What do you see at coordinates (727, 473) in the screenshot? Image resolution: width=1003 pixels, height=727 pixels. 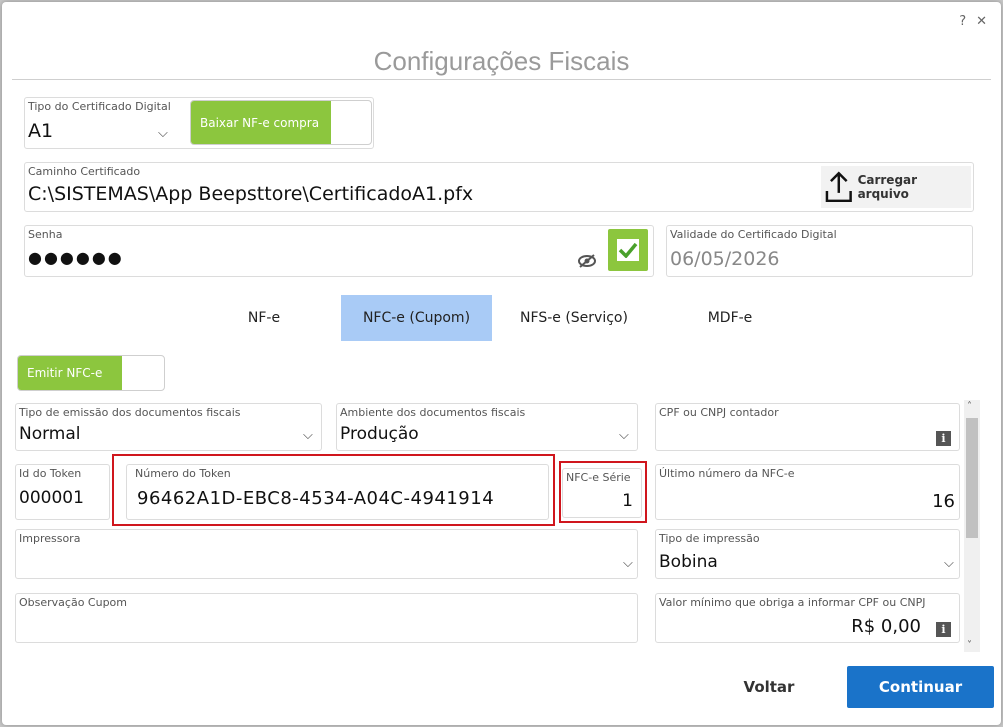 I see `last-nfce-number-label: Último número da NFC-e` at bounding box center [727, 473].